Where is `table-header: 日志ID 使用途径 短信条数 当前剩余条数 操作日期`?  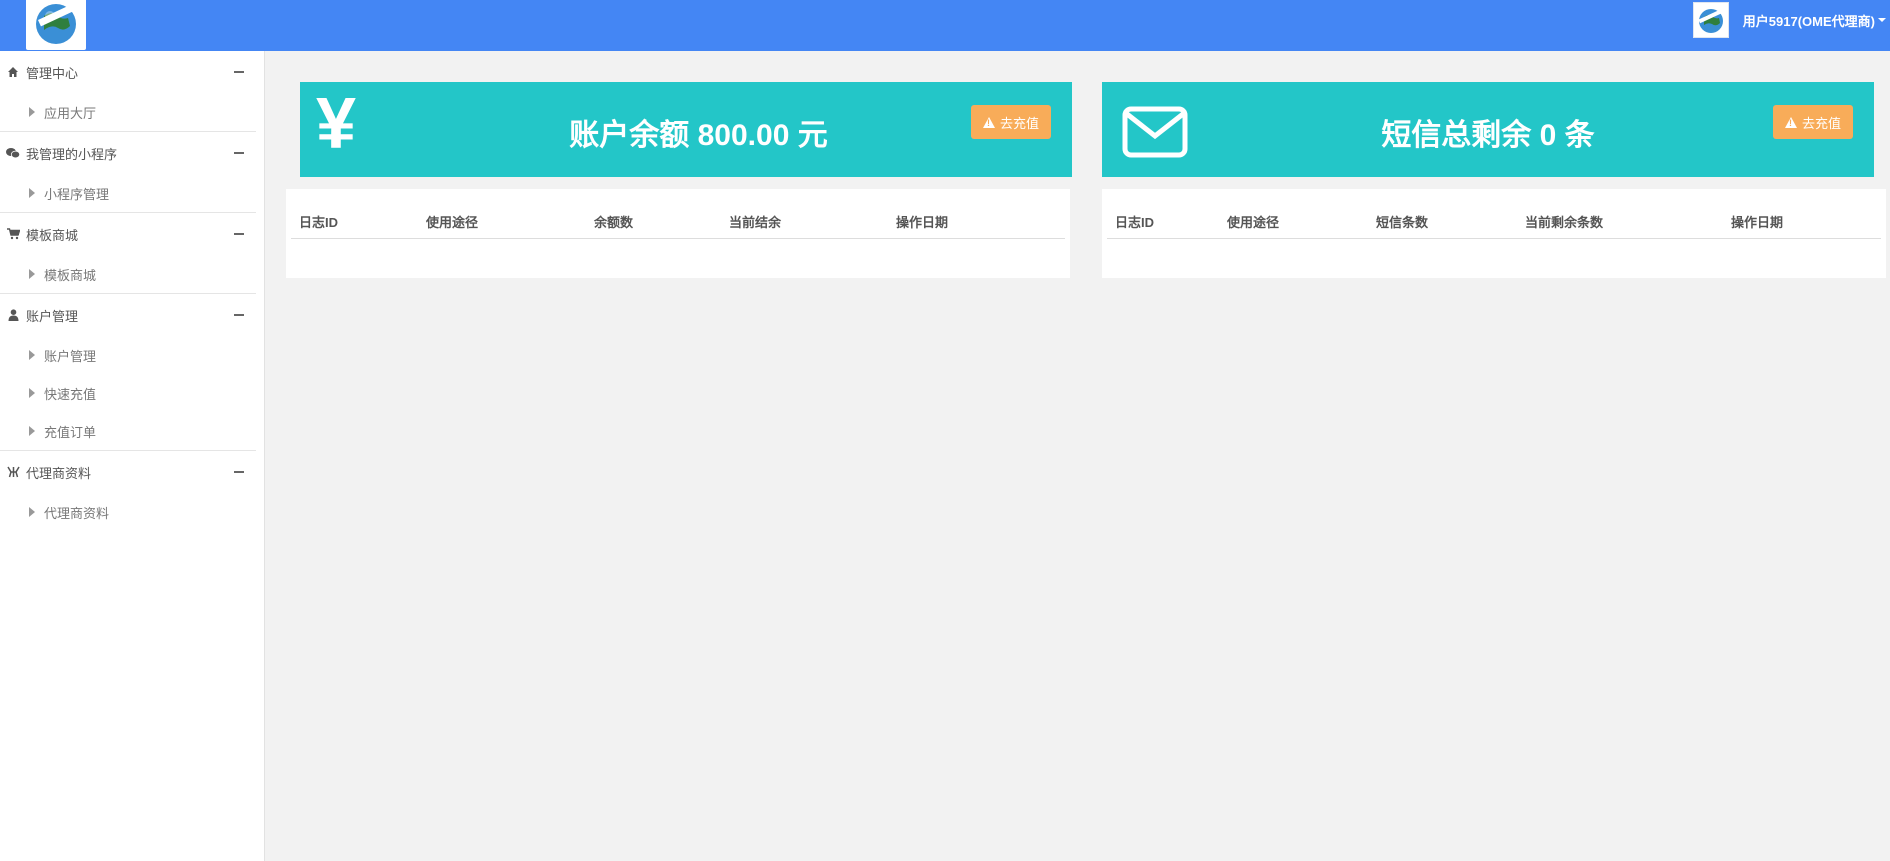
table-header: 日志ID 使用途径 短信条数 当前剩余条数 操作日期 is located at coordinates (1494, 222).